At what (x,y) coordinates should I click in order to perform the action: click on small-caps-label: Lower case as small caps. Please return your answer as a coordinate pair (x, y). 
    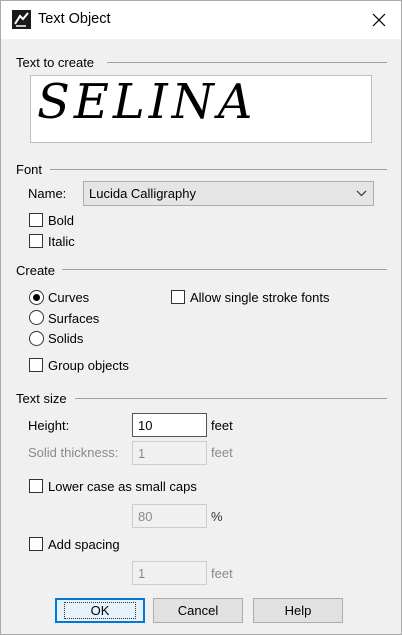
    Looking at the image, I should click on (122, 486).